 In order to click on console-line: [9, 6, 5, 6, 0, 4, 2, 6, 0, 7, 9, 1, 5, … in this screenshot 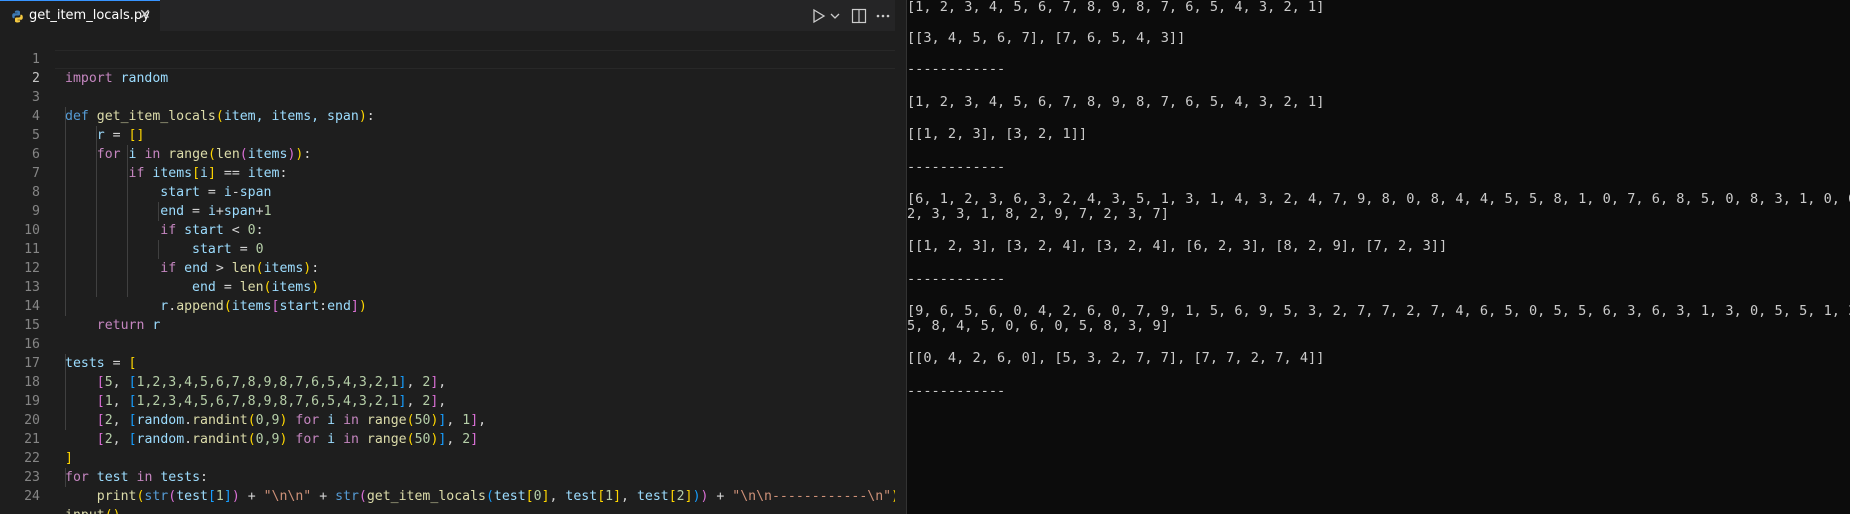, I will do `click(1378, 311)`.